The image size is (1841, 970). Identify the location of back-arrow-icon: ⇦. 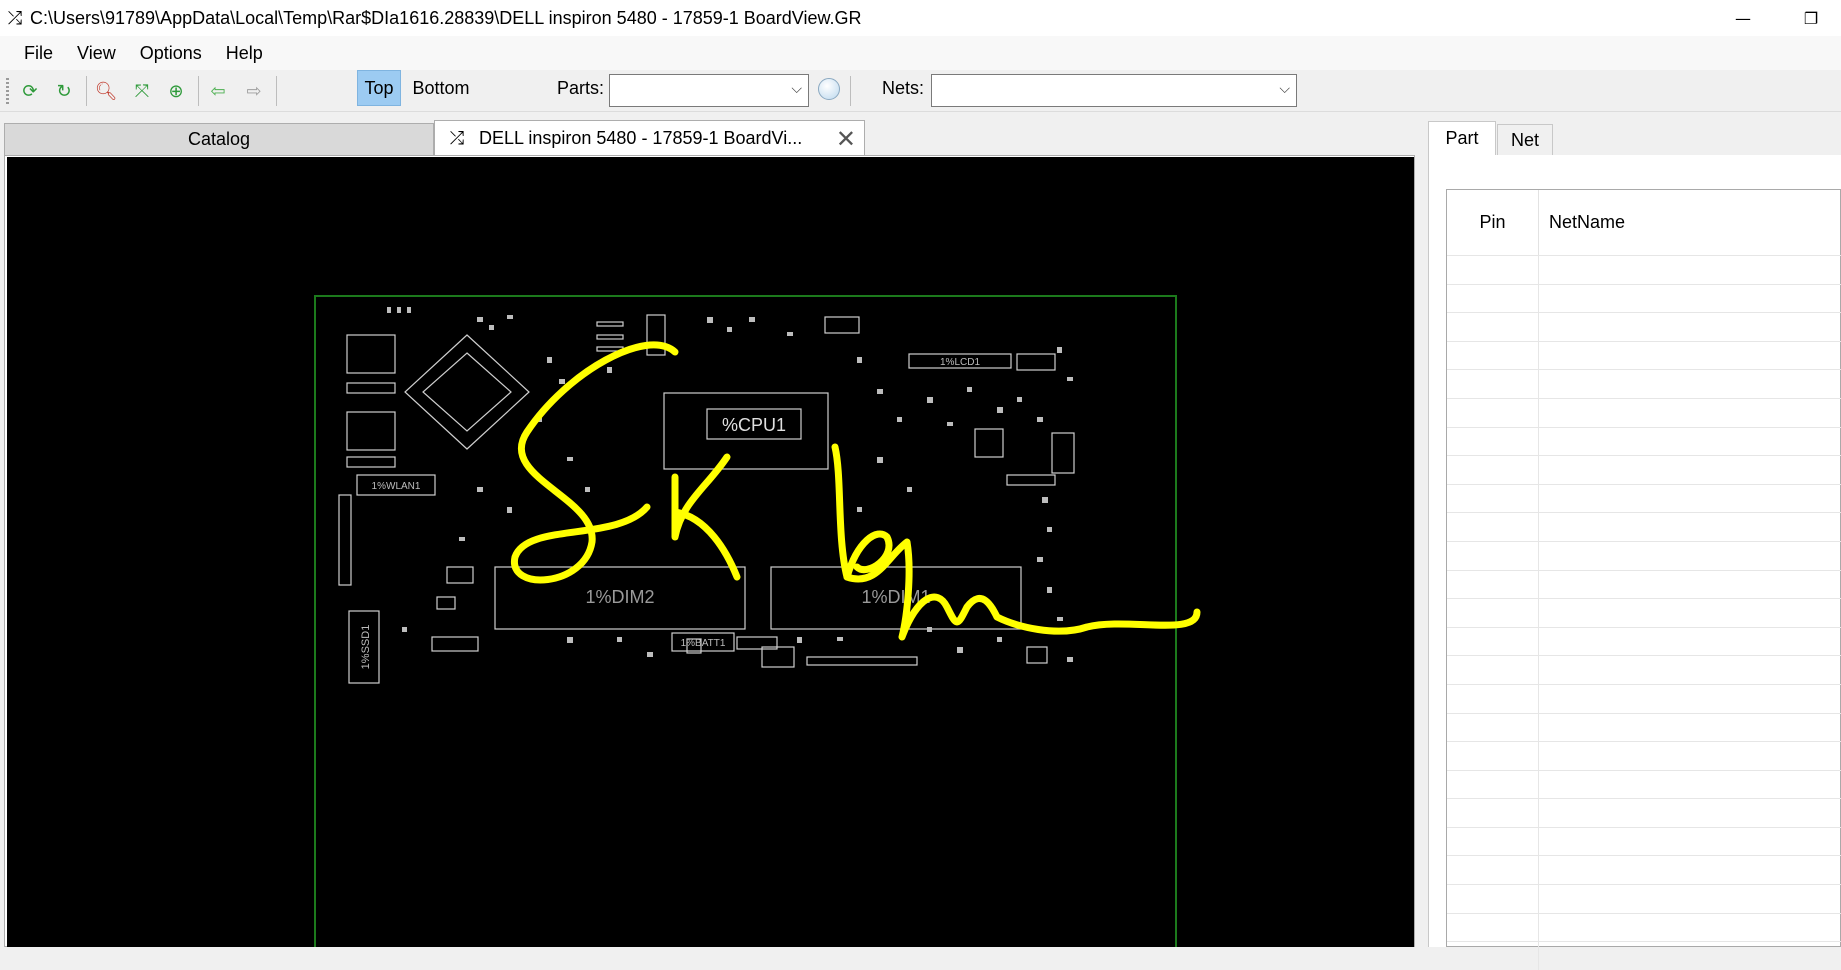
(218, 91).